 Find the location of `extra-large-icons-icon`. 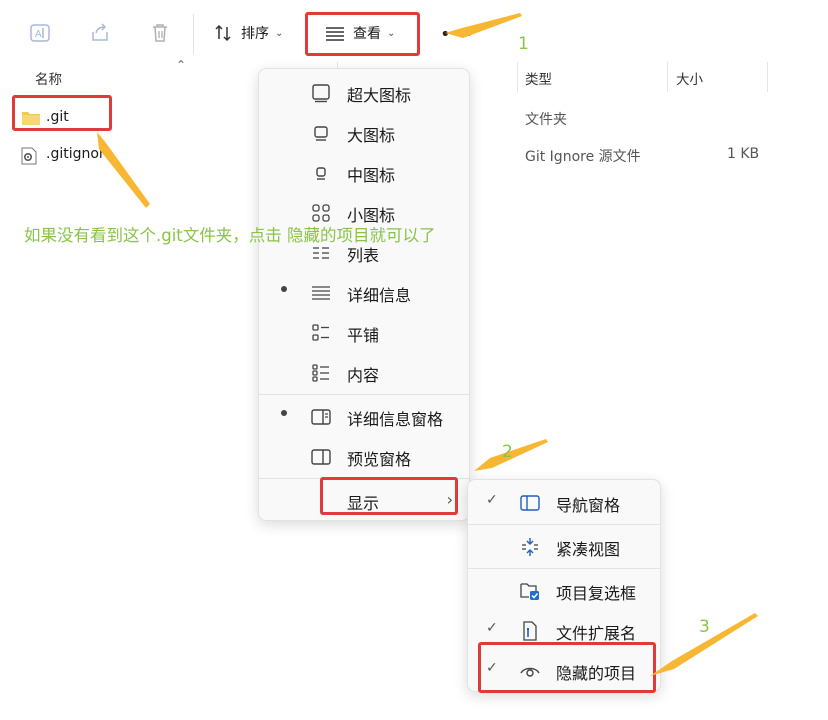

extra-large-icons-icon is located at coordinates (321, 93).